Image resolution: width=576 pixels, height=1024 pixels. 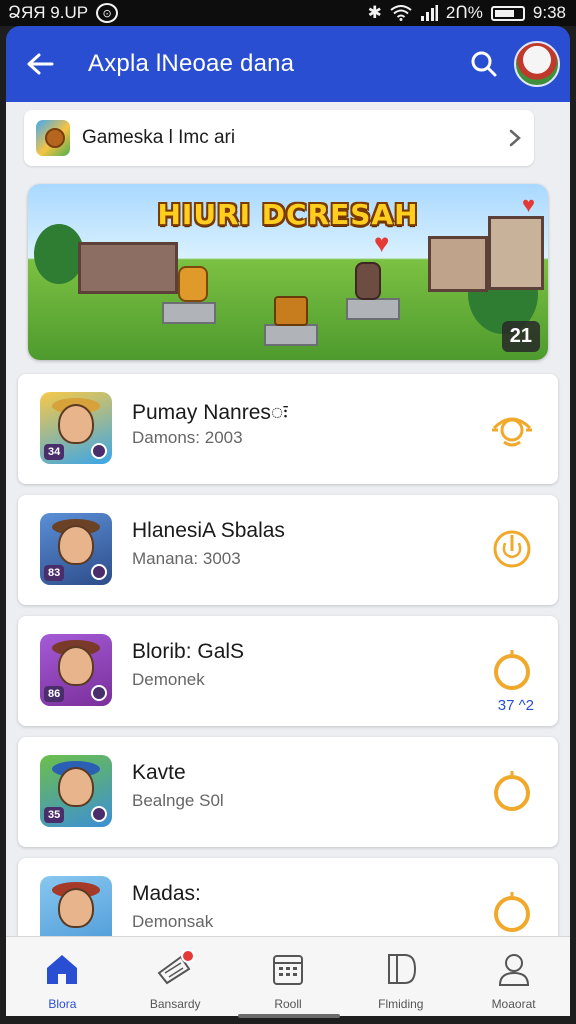 What do you see at coordinates (191, 63) in the screenshot?
I see `page-title: Axpla lNeoae dana` at bounding box center [191, 63].